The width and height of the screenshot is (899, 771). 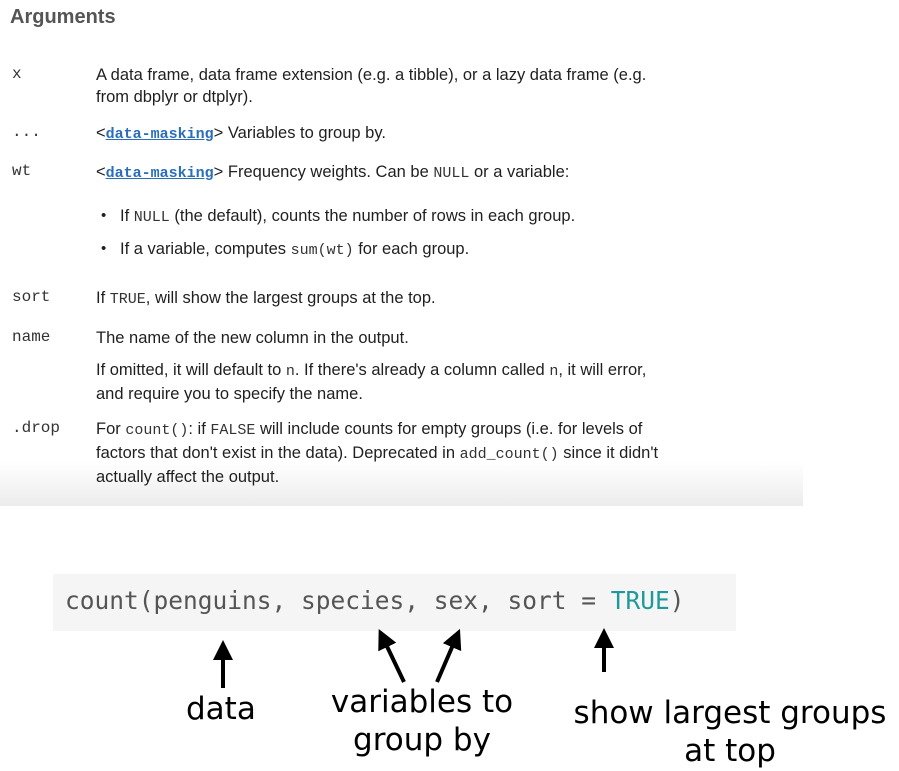 What do you see at coordinates (221, 709) in the screenshot?
I see `annotation-data: data` at bounding box center [221, 709].